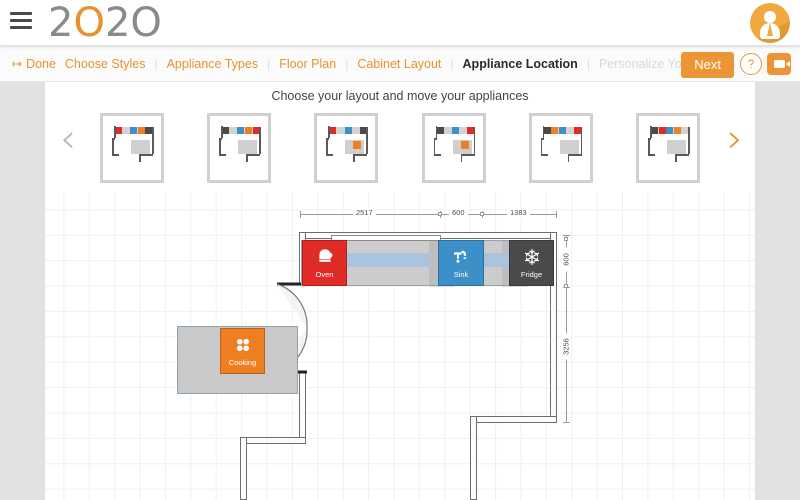  I want to click on hamburger-menu-icon, so click(21, 22).